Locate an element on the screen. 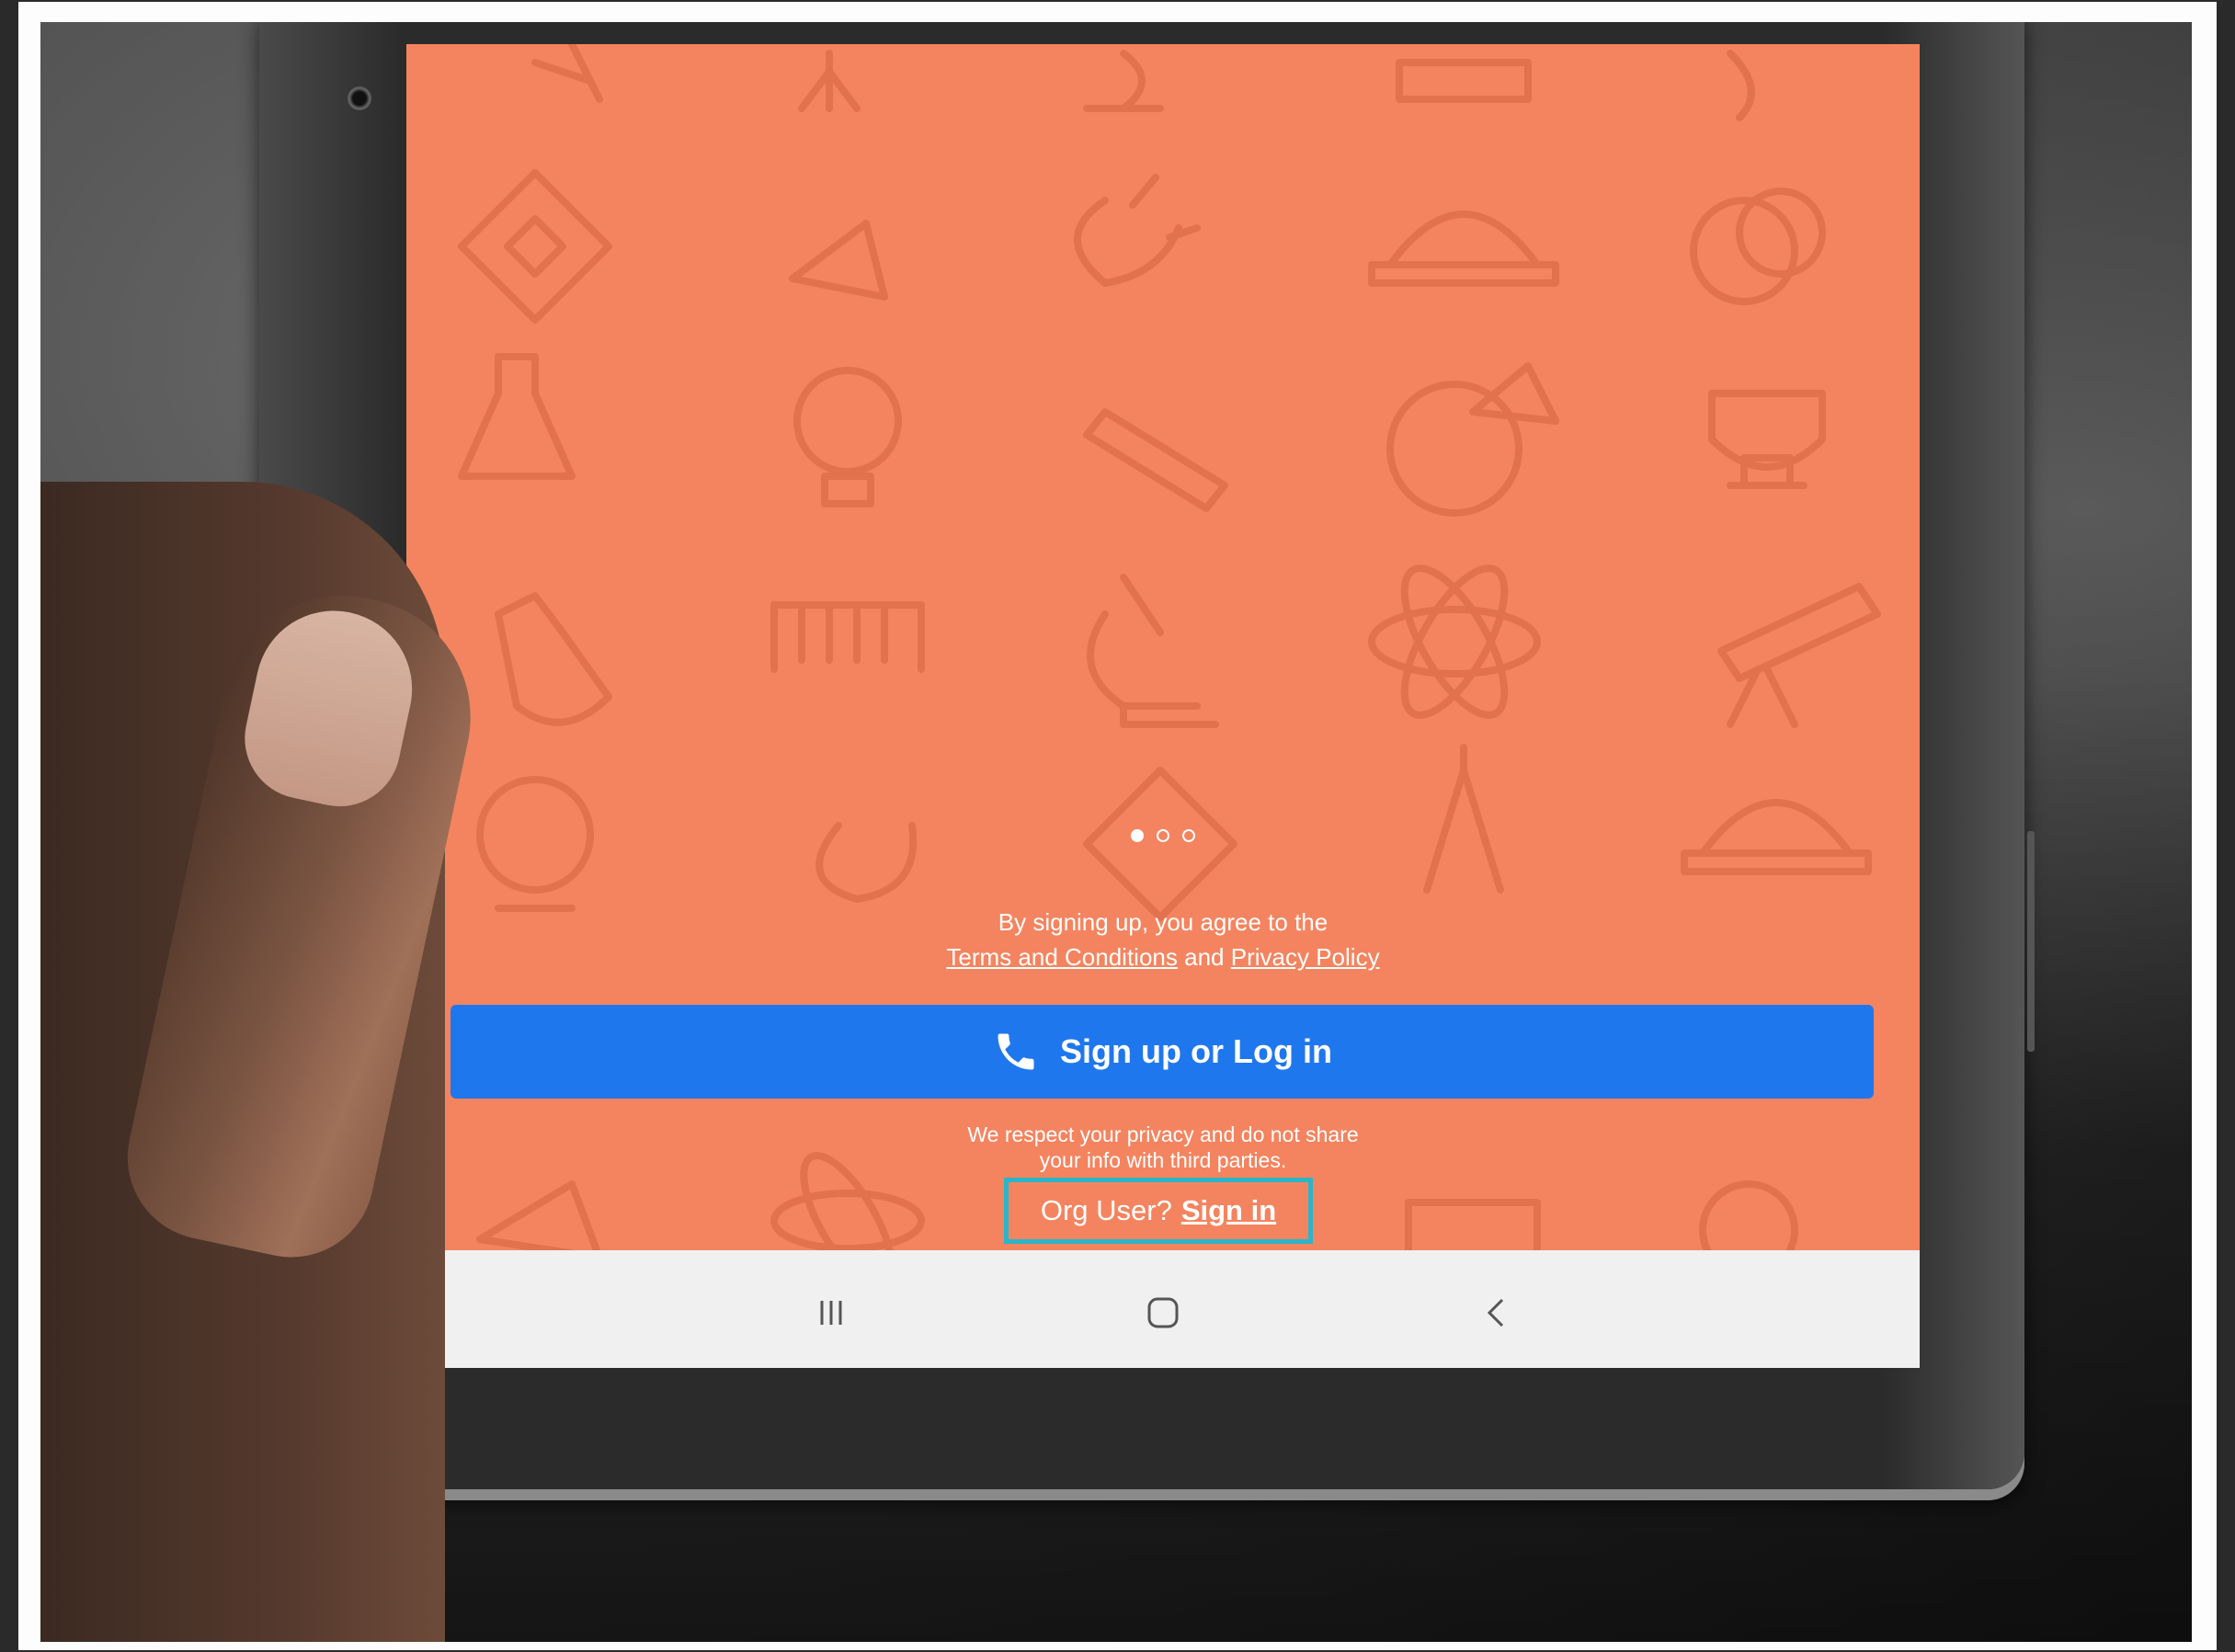 The width and height of the screenshot is (2235, 1652). carousel-indicator is located at coordinates (1163, 836).